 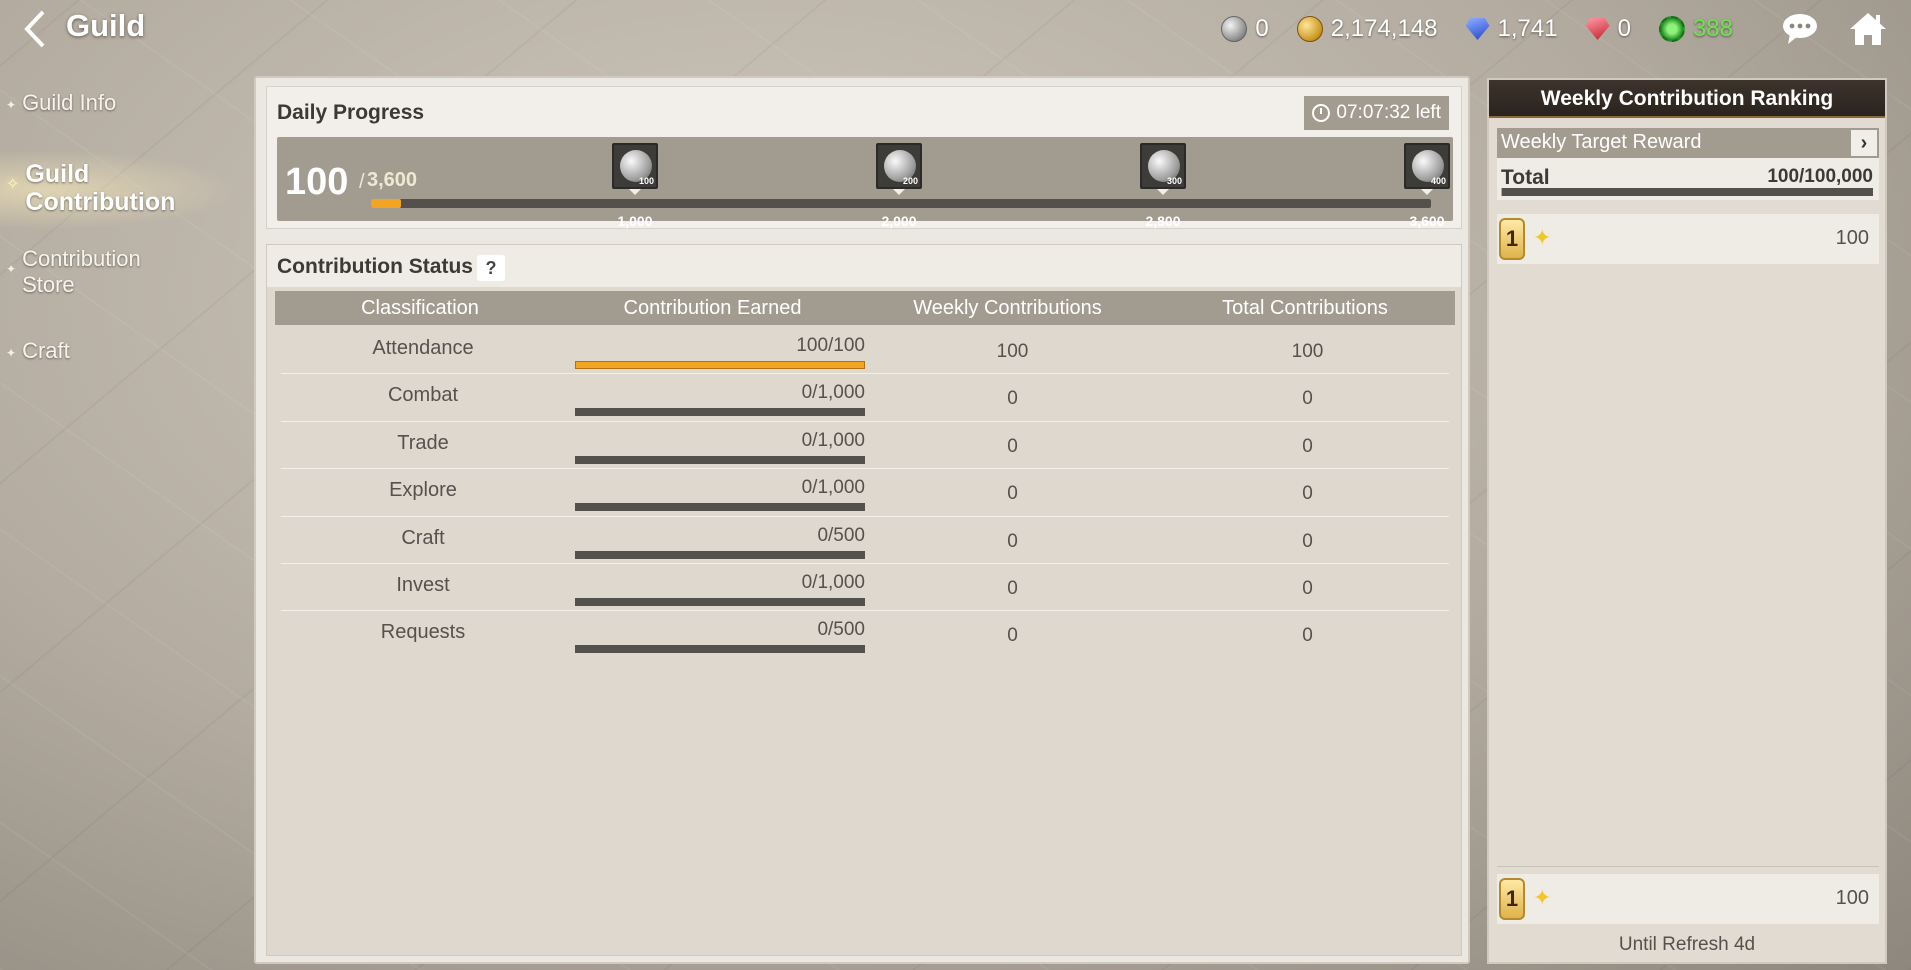 I want to click on chat-button, so click(x=1800, y=29).